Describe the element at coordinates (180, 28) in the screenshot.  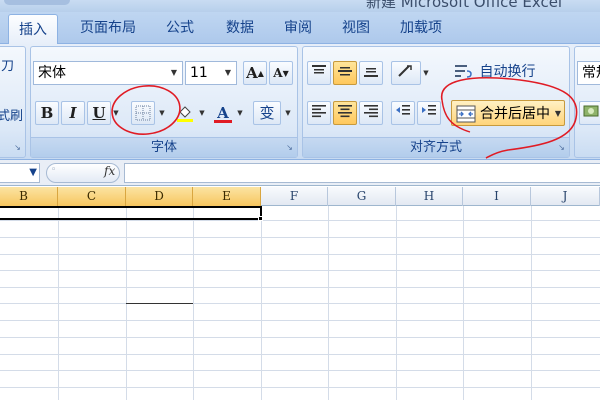
I see `tab-formulas: 公式` at that location.